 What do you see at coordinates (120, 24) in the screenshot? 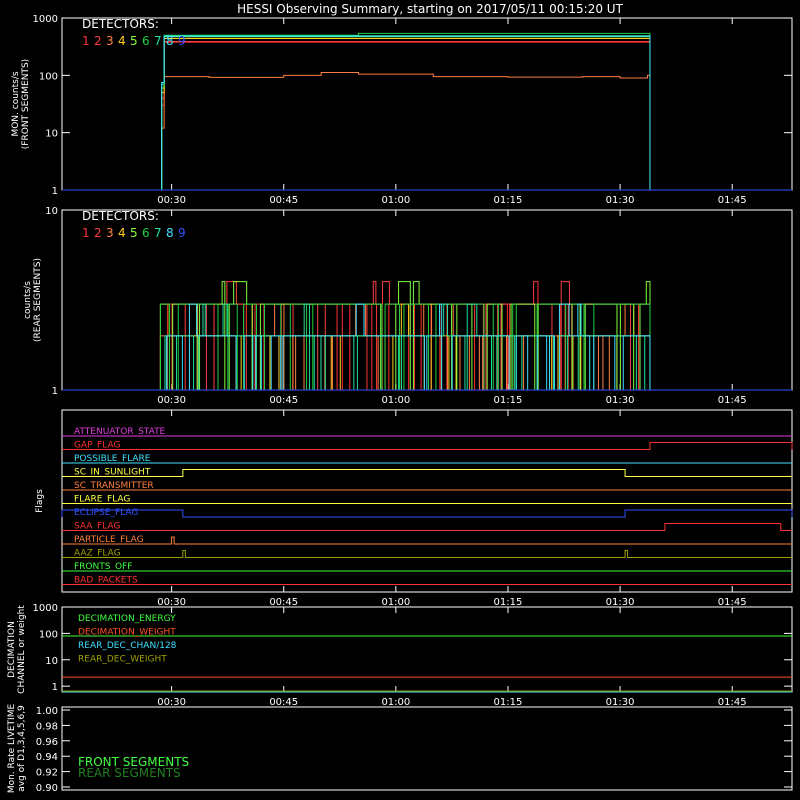
I see `mon-front-legend-title: DETECTORS:` at bounding box center [120, 24].